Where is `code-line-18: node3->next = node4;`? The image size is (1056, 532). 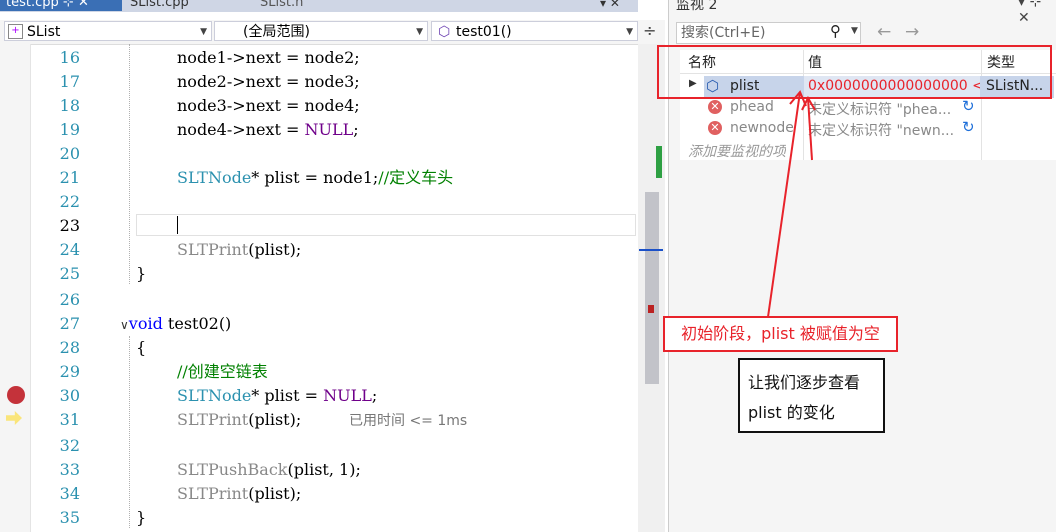
code-line-18: node3->next = node4; is located at coordinates (268, 106).